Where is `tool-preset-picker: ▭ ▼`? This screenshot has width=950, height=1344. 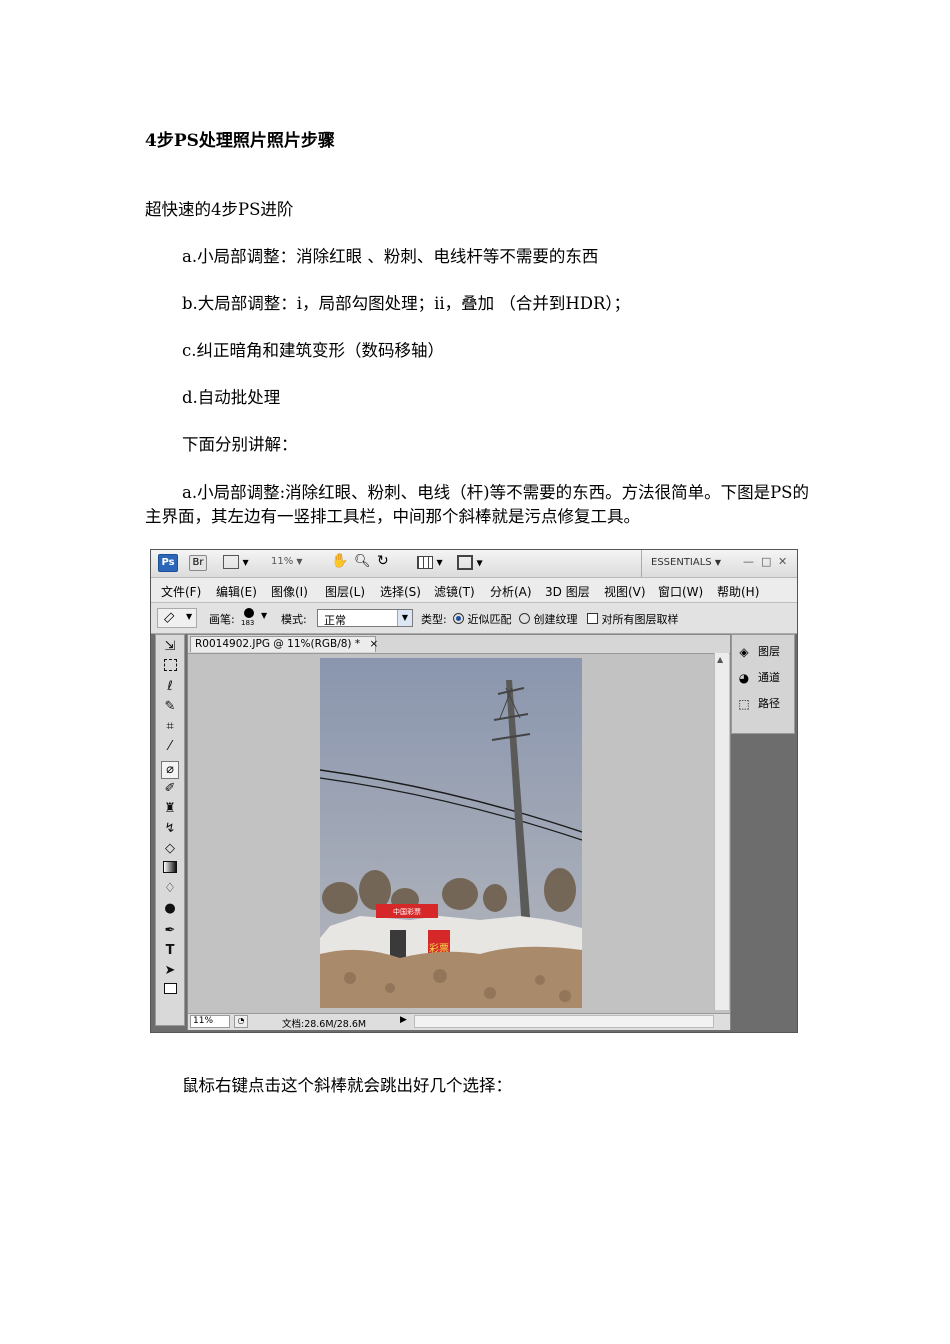 tool-preset-picker: ▭ ▼ is located at coordinates (177, 618).